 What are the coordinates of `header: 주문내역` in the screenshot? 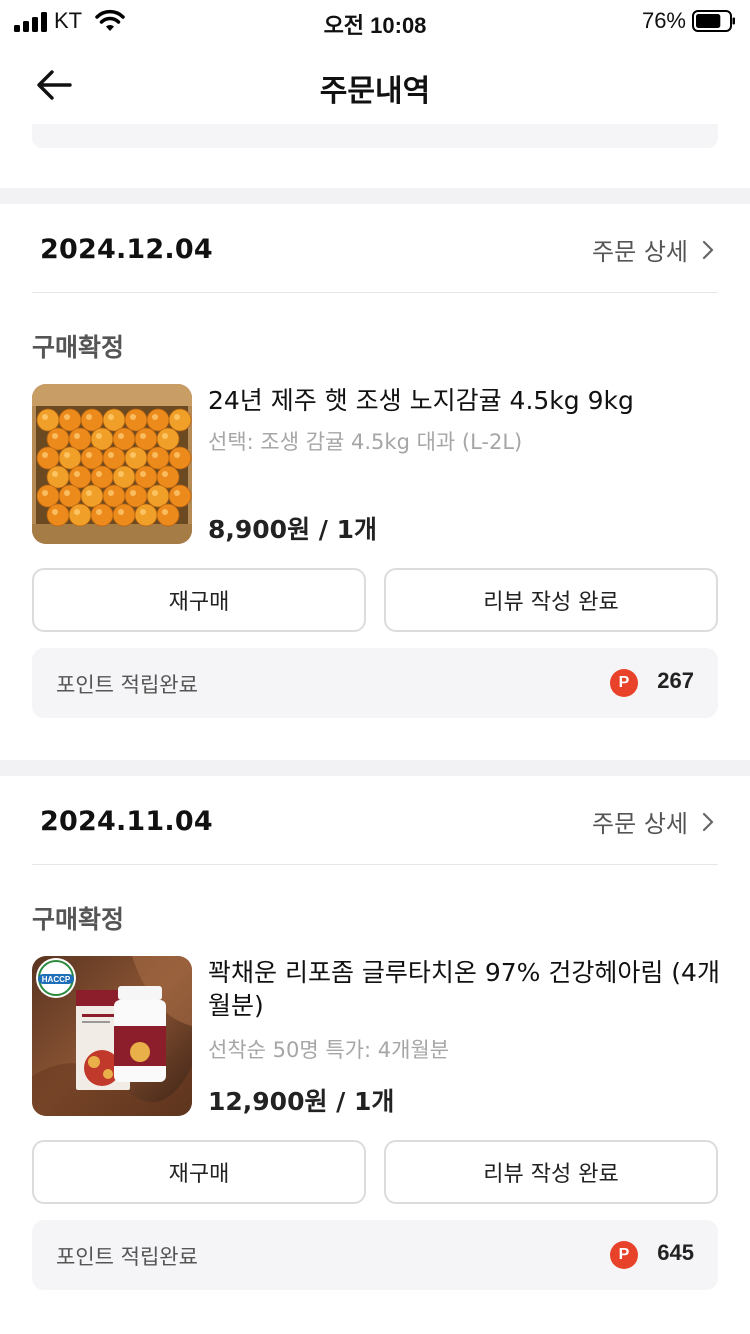 It's located at (375, 85).